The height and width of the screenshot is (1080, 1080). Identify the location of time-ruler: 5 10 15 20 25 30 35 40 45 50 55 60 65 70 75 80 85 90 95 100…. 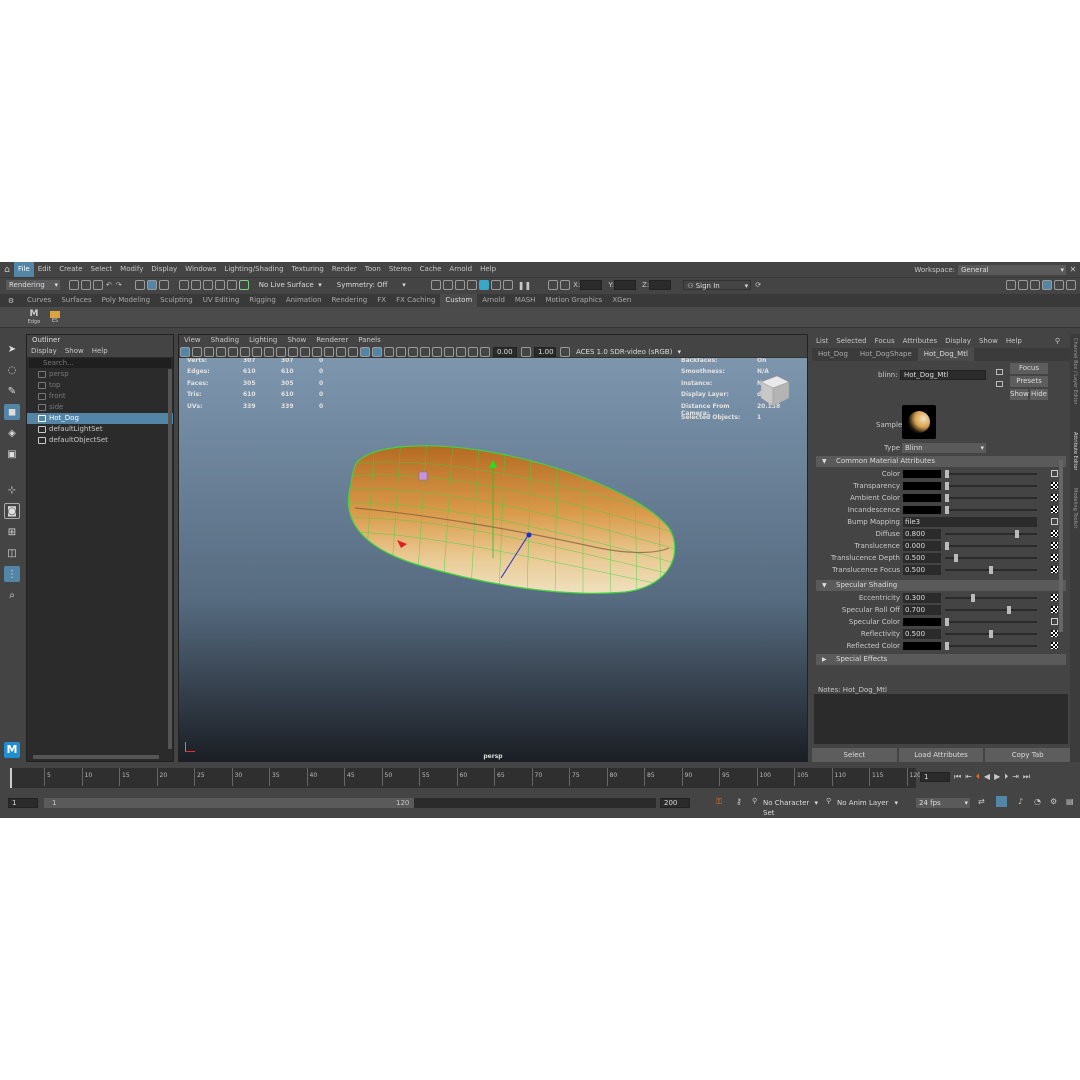
(465, 778).